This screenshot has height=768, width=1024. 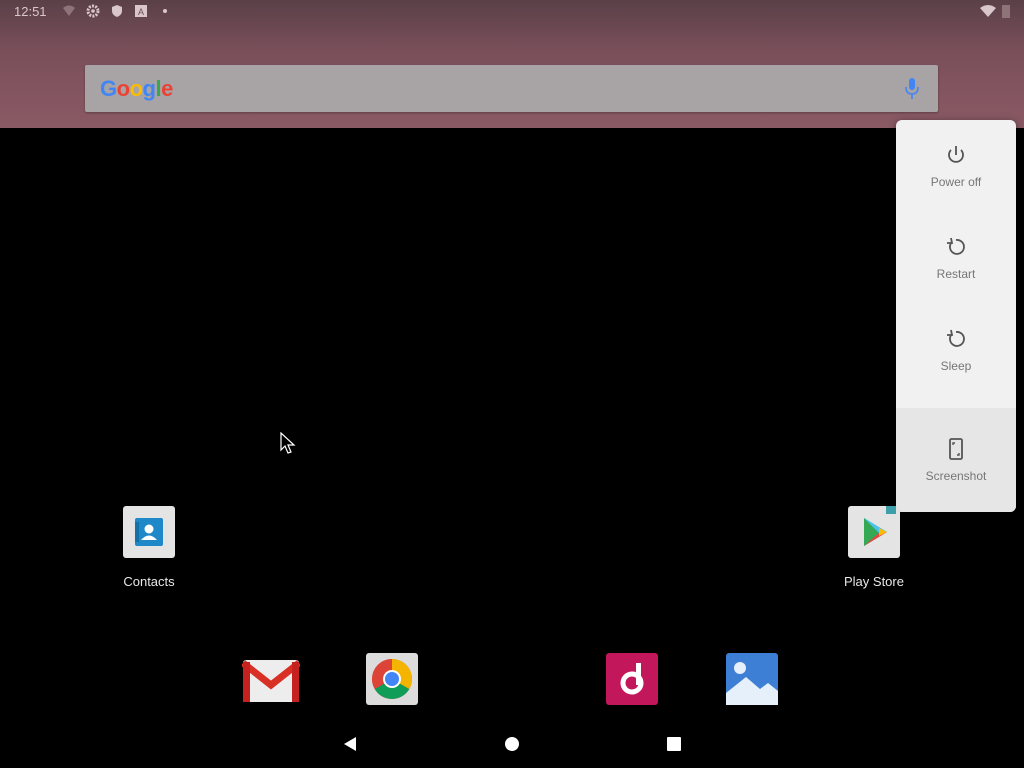 What do you see at coordinates (956, 475) in the screenshot?
I see `screenshot-label: Screenshot` at bounding box center [956, 475].